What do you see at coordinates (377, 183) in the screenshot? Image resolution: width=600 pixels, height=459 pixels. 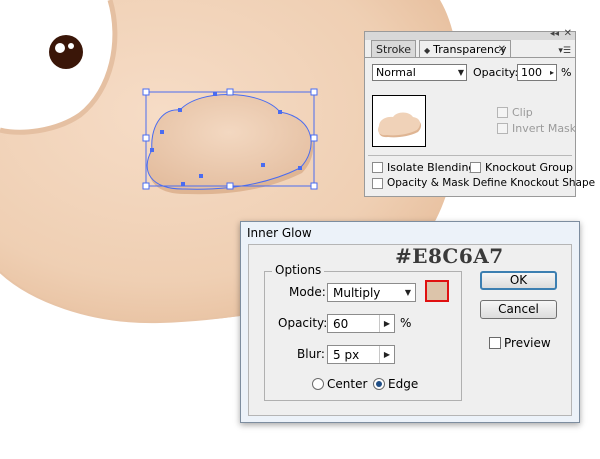 I see `opacity-mask-knockout-checkbox` at bounding box center [377, 183].